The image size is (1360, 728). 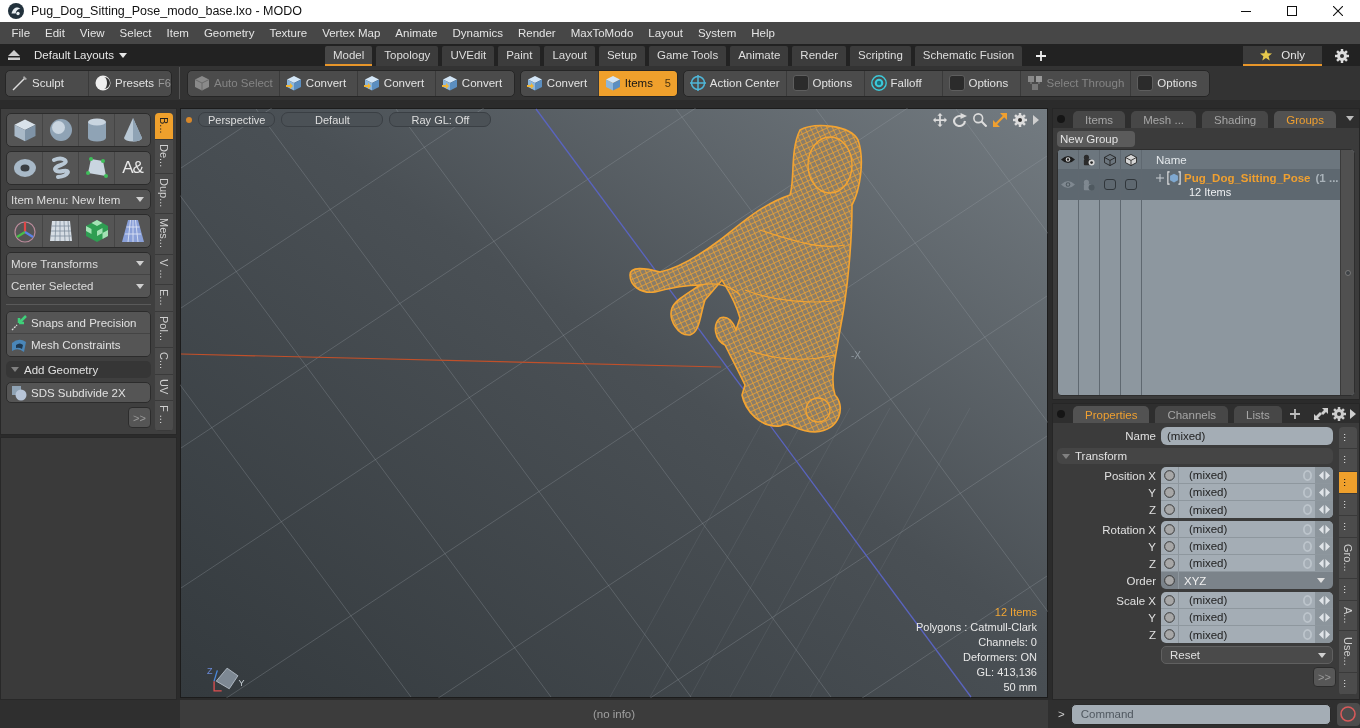 I want to click on subdivide-button: SDS Subdivide 2X, so click(x=78, y=392).